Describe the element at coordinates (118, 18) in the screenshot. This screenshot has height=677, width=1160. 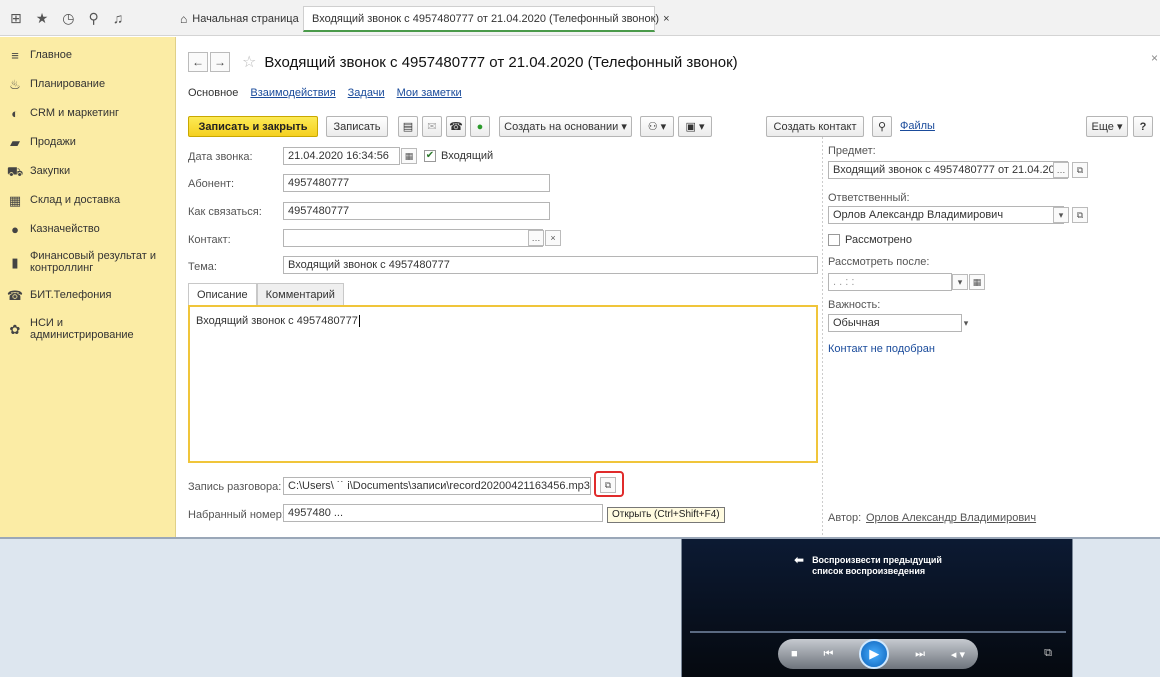
I see `bell-icon: ♫` at that location.